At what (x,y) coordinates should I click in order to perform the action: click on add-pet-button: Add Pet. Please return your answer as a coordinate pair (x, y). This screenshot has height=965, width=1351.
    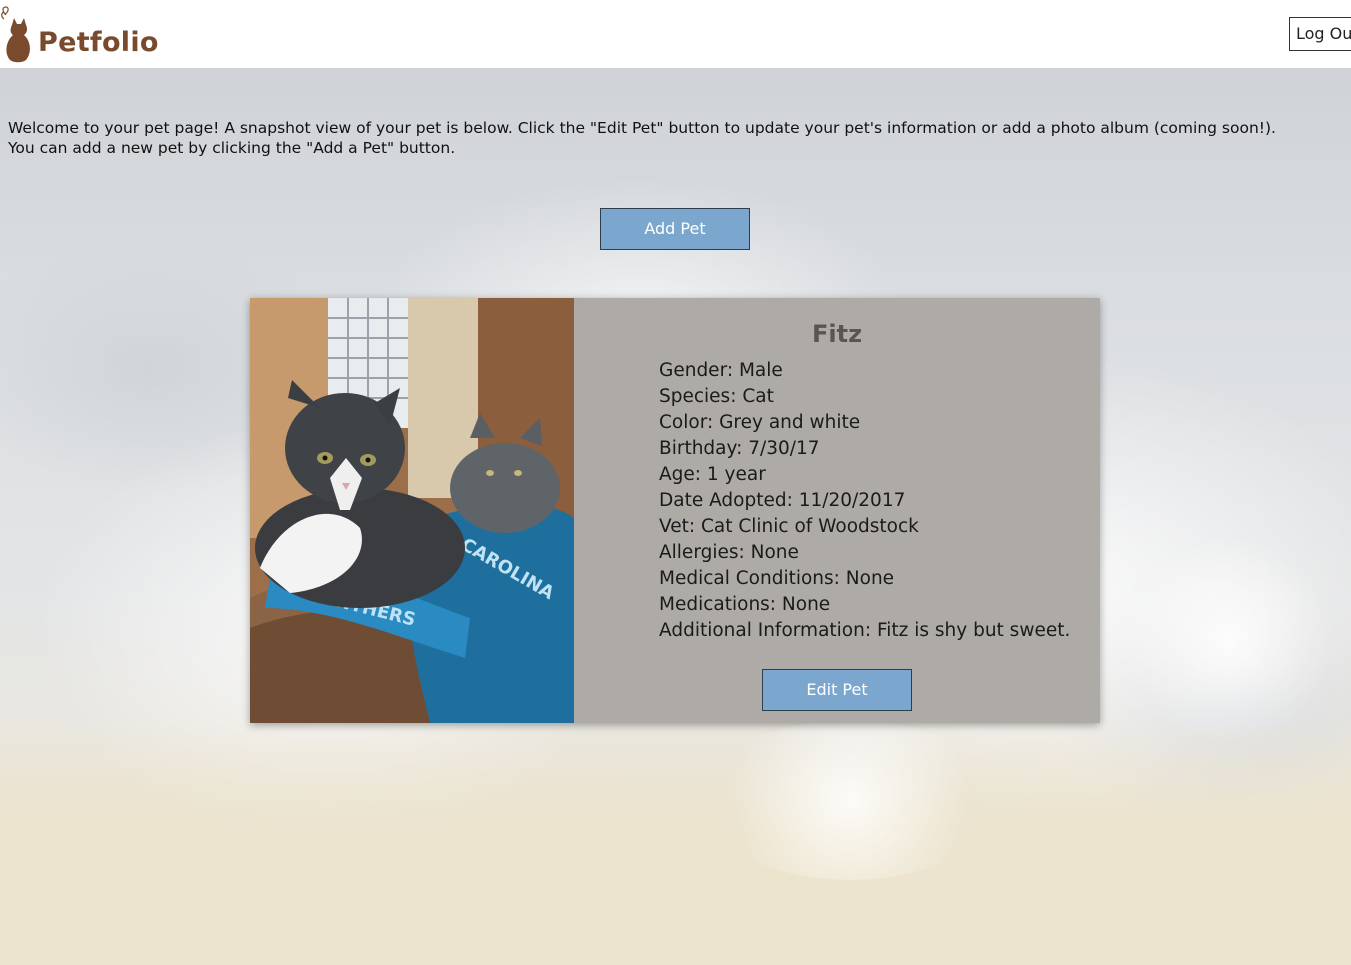
    Looking at the image, I should click on (675, 229).